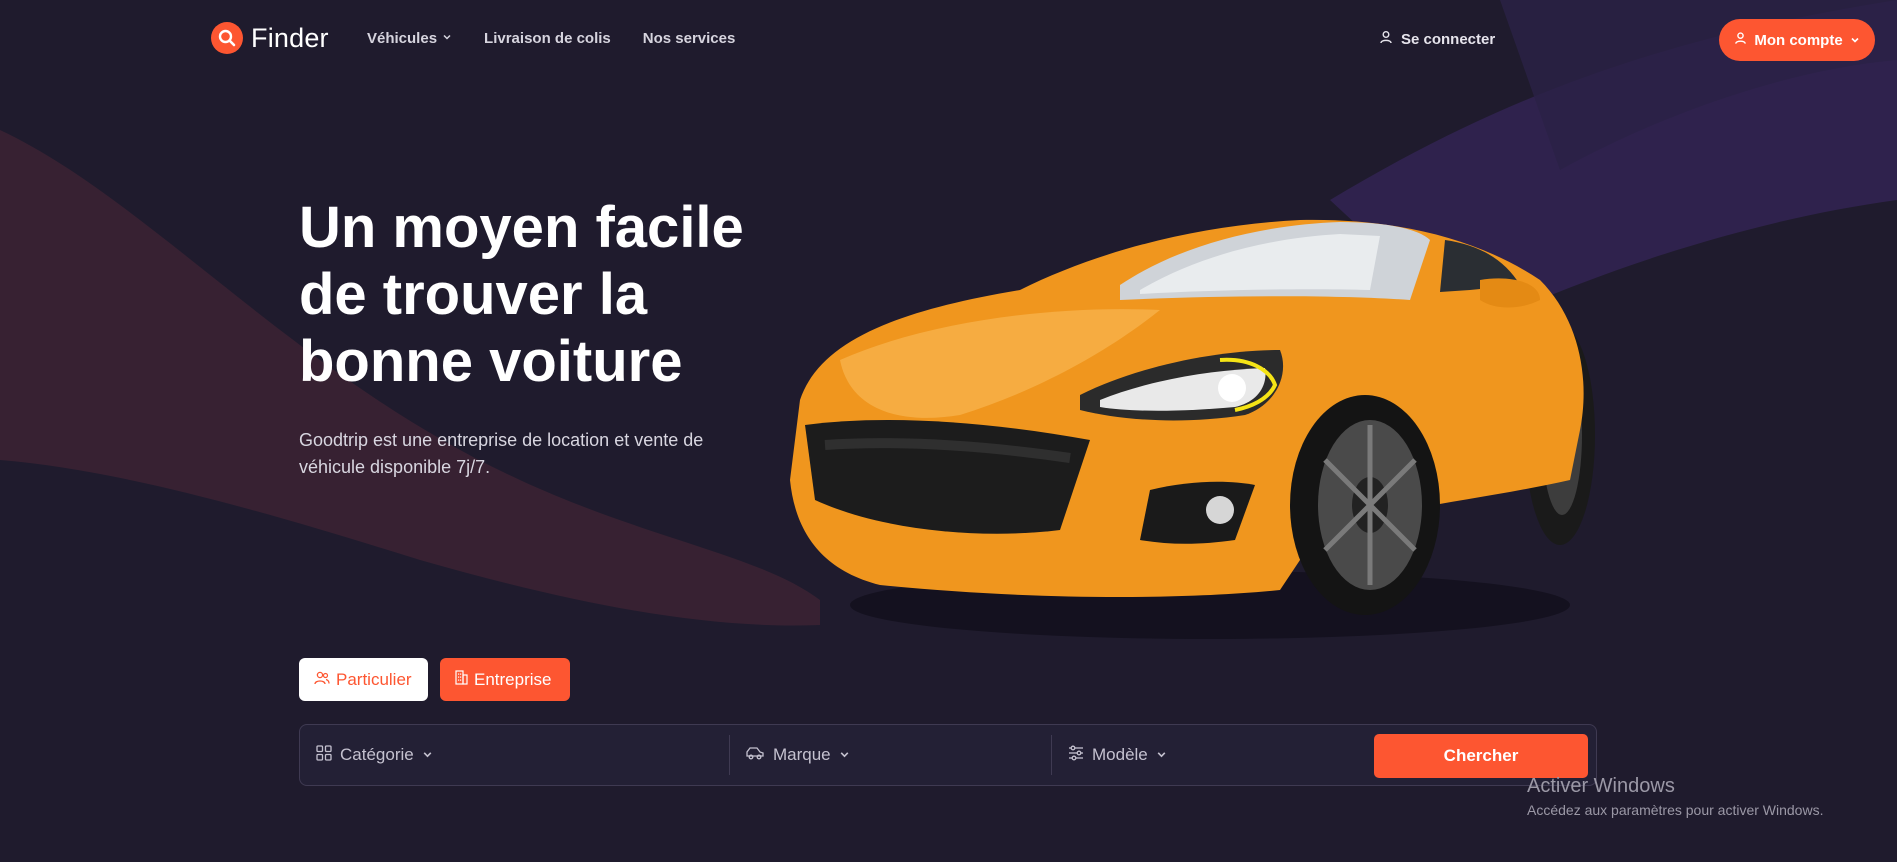  Describe the element at coordinates (513, 679) in the screenshot. I see `entreprise-label: Entreprise` at that location.